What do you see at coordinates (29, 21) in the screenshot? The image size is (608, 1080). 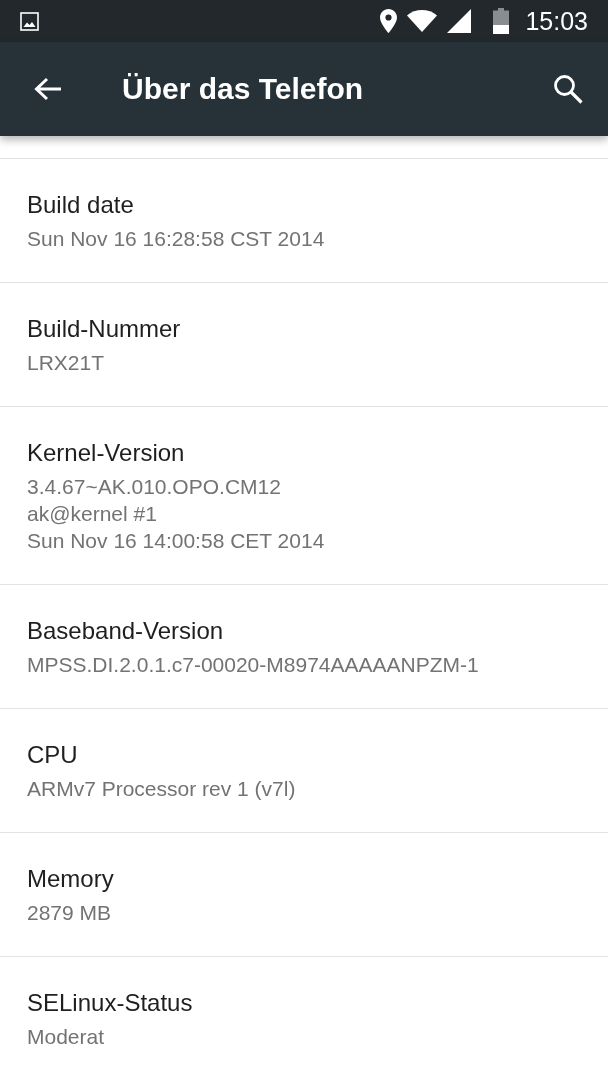 I see `image-icon` at bounding box center [29, 21].